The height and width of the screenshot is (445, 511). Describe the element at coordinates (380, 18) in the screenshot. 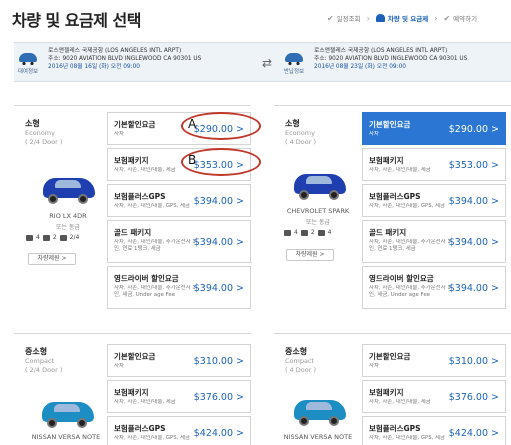

I see `people-icon` at that location.